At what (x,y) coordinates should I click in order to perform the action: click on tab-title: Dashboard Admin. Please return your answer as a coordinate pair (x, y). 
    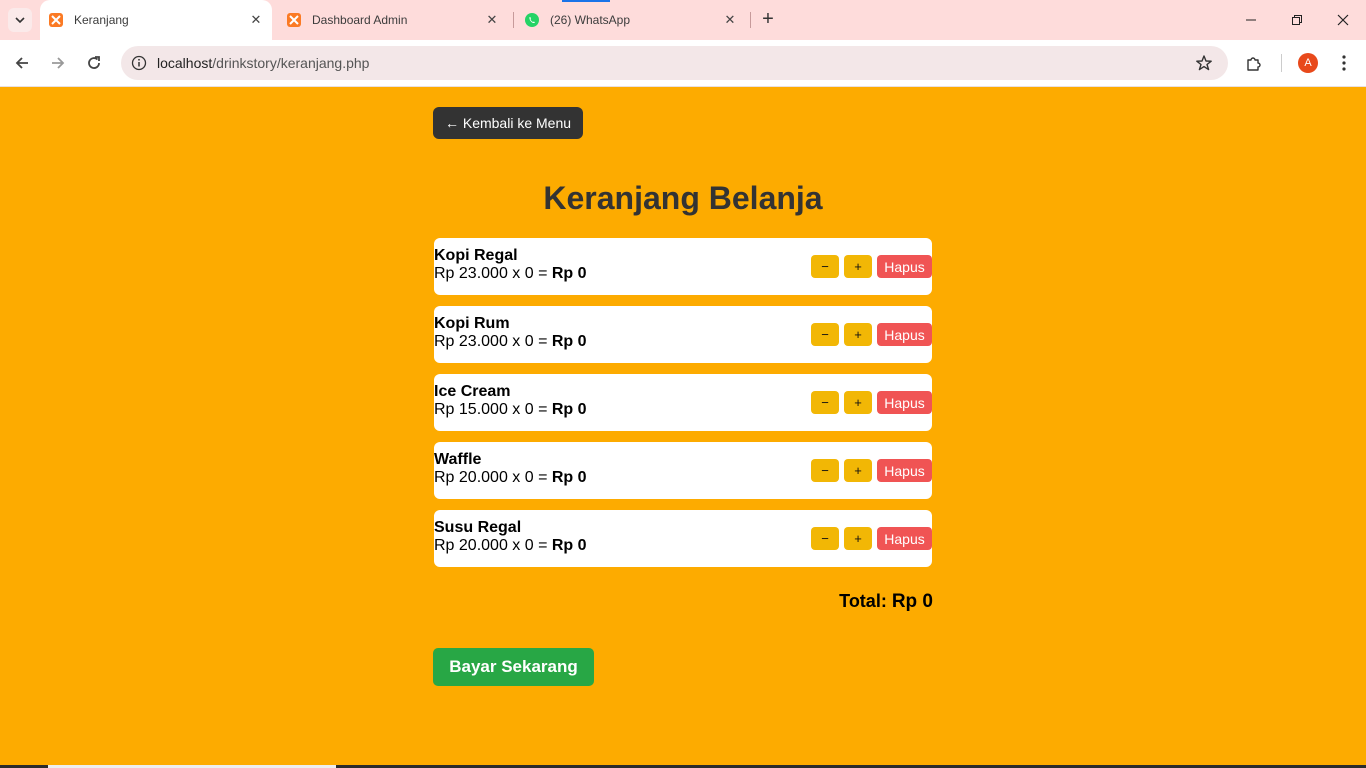
    Looking at the image, I should click on (360, 20).